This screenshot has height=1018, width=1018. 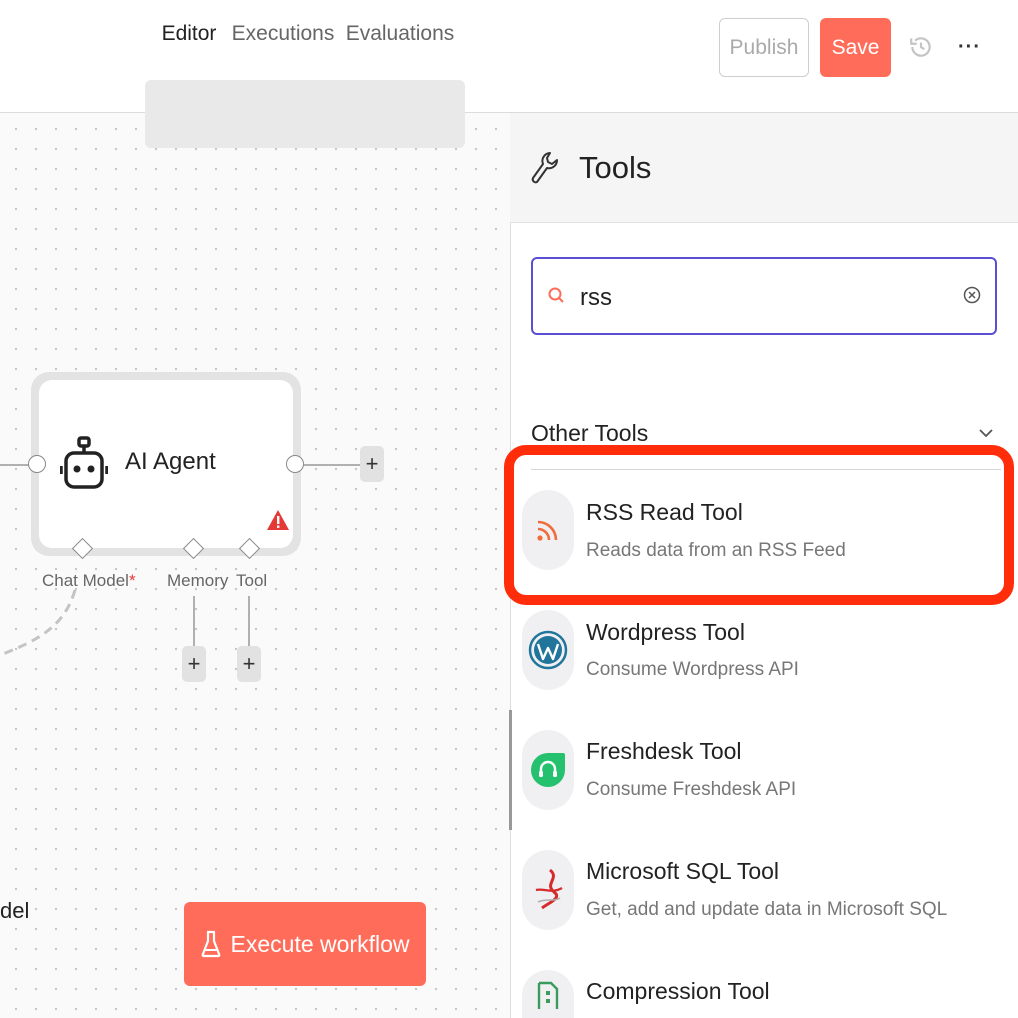 I want to click on mssql-icon, so click(x=549, y=889).